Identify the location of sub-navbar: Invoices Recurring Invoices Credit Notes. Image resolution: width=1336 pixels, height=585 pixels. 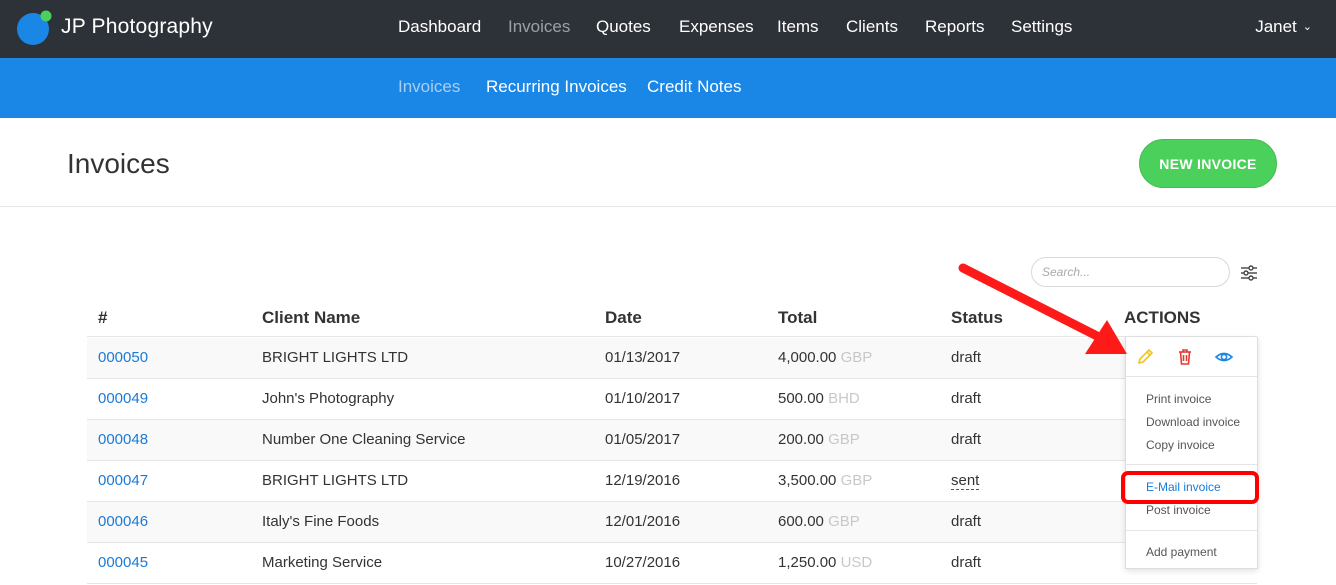
(668, 88).